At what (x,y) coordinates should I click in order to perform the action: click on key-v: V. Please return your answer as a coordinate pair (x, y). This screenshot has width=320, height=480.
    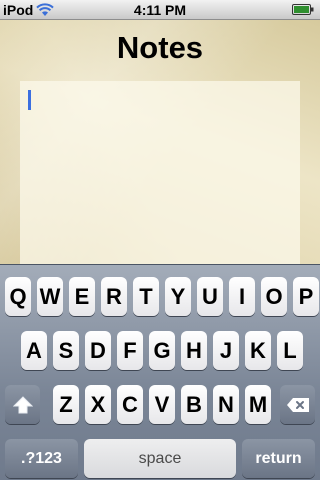
    Looking at the image, I should click on (162, 404).